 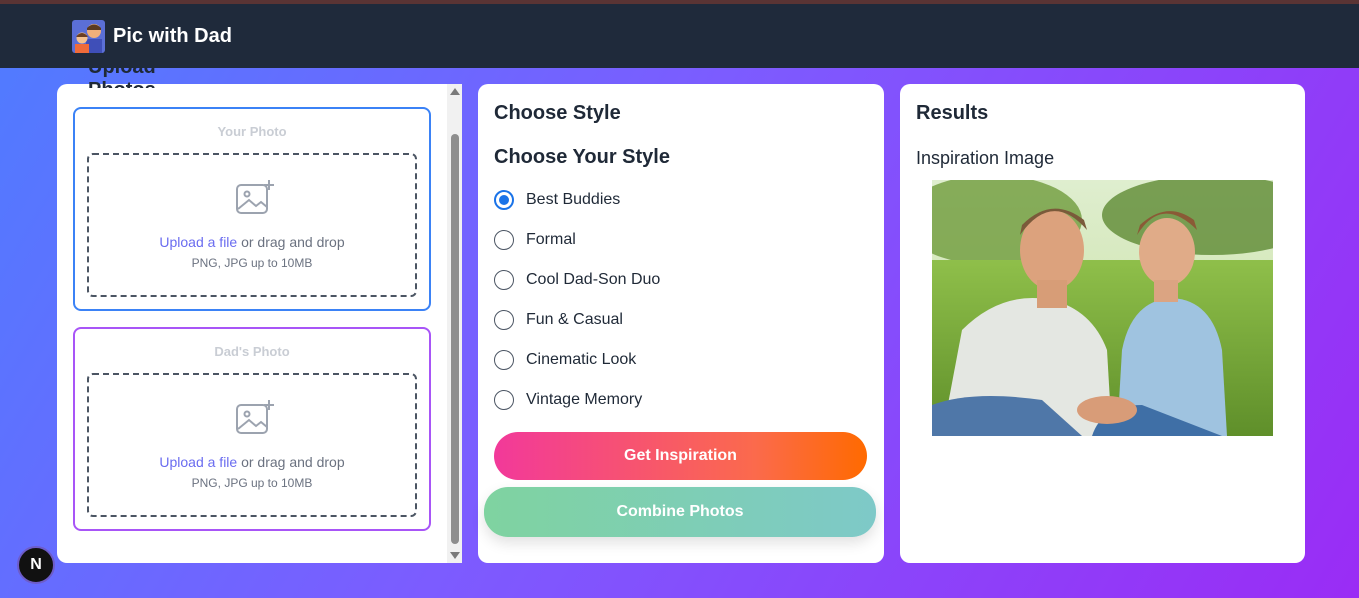 What do you see at coordinates (88, 36) in the screenshot?
I see `dad-son-avatar-icon` at bounding box center [88, 36].